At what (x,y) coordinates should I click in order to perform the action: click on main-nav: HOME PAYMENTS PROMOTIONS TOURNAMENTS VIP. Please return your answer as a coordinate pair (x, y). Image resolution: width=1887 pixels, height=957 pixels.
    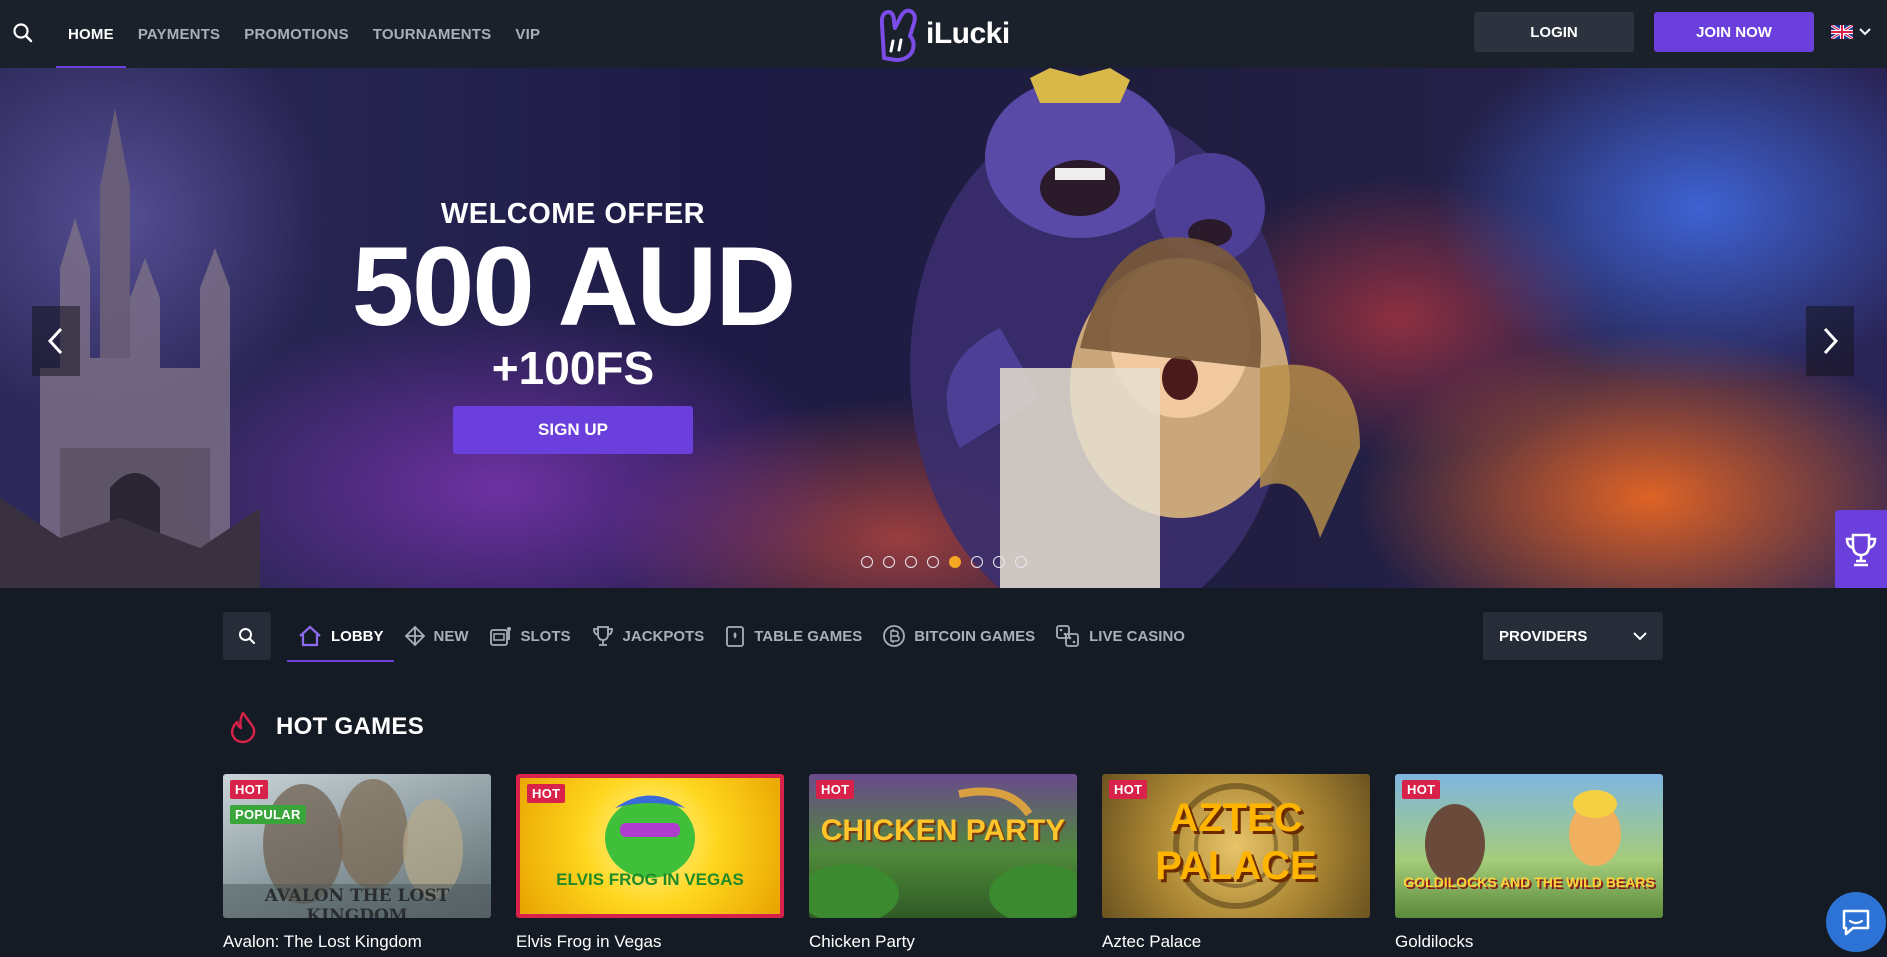
    Looking at the image, I should click on (304, 34).